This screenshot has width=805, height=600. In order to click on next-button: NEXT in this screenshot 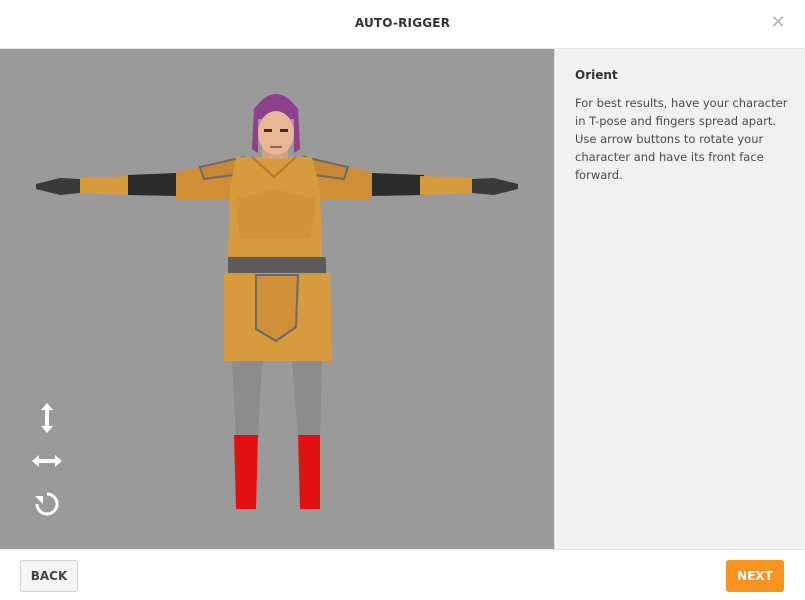, I will do `click(755, 576)`.